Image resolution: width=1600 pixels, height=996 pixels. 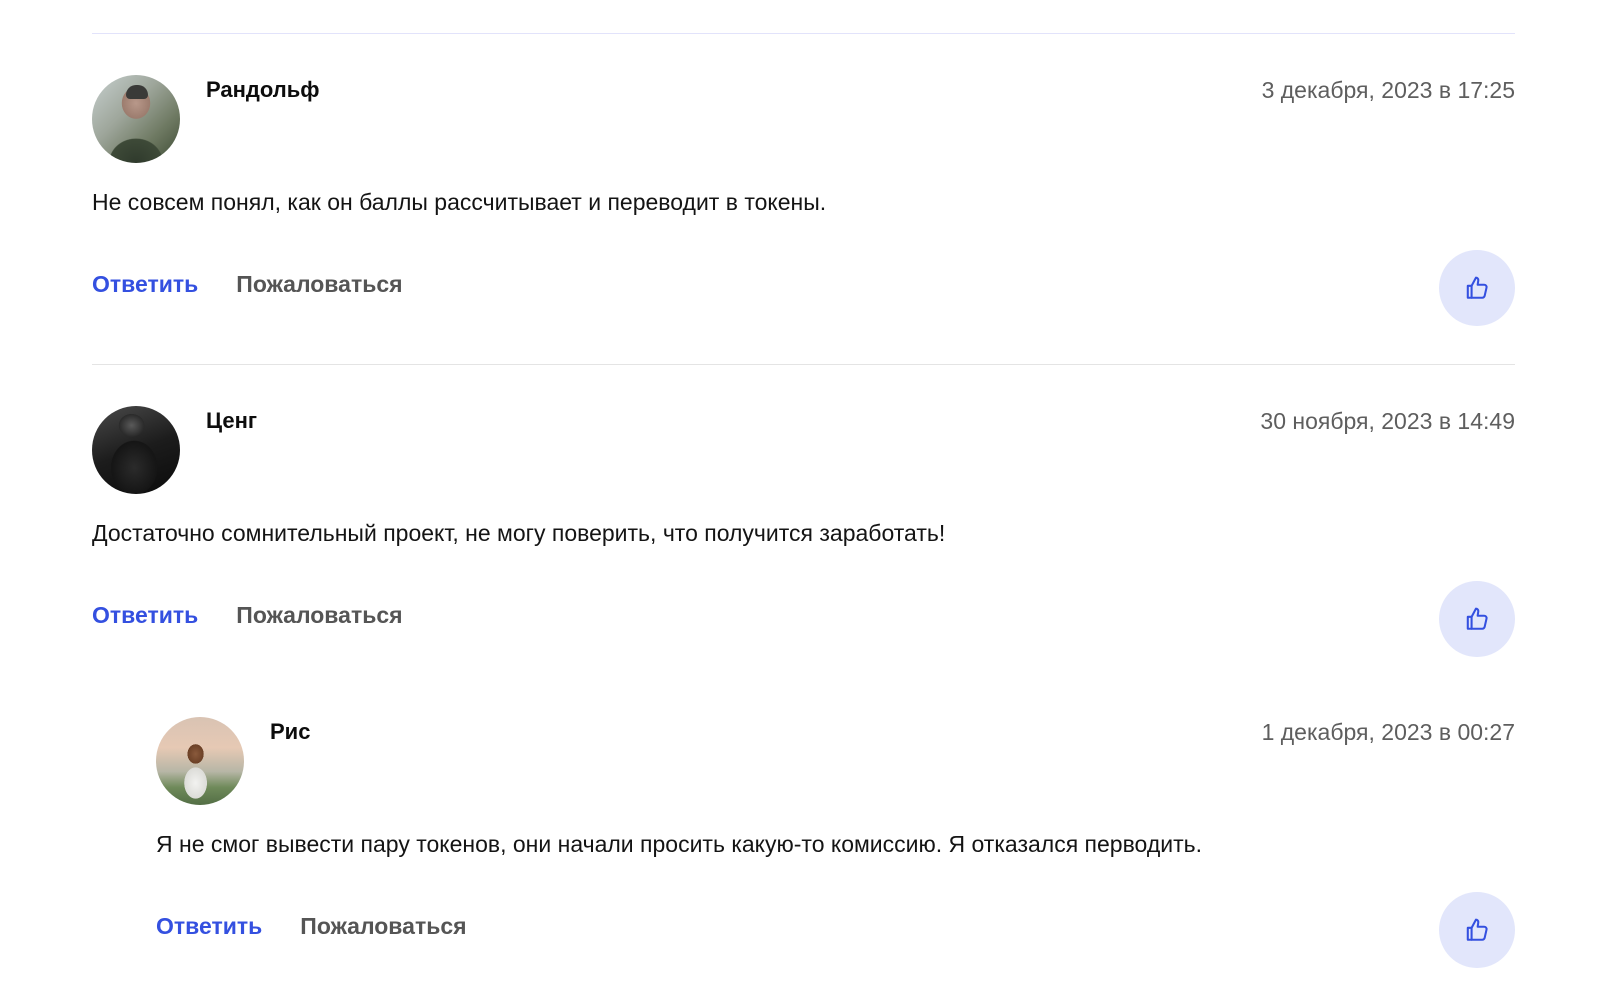 What do you see at coordinates (803, 364) in the screenshot?
I see `comment-divider` at bounding box center [803, 364].